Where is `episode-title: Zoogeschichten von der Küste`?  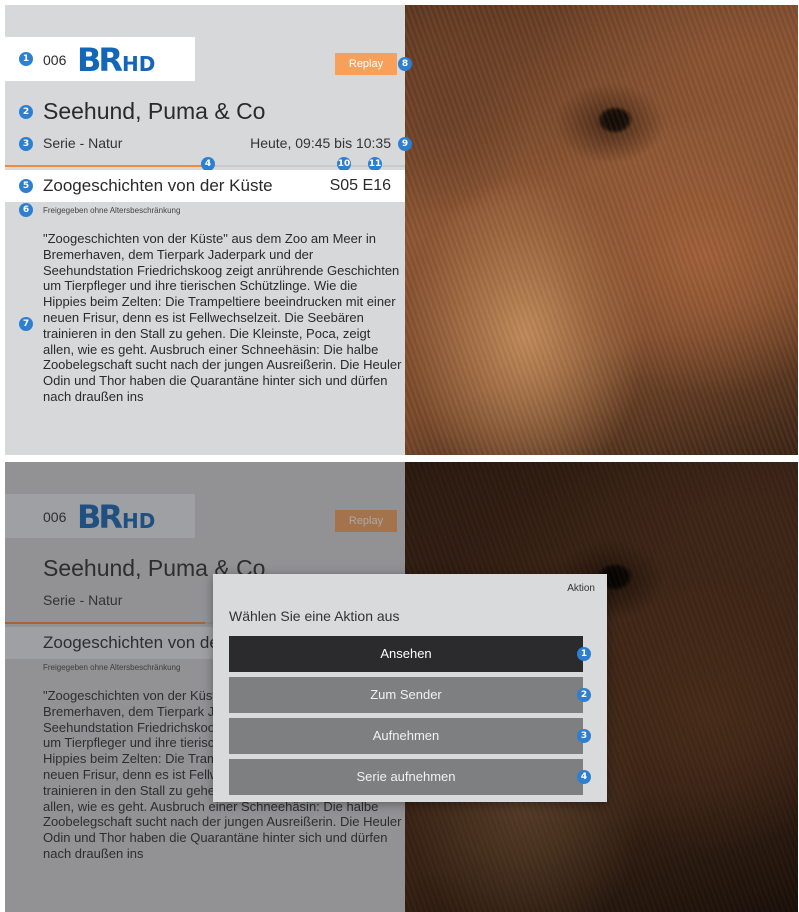 episode-title: Zoogeschichten von der Küste is located at coordinates (158, 185).